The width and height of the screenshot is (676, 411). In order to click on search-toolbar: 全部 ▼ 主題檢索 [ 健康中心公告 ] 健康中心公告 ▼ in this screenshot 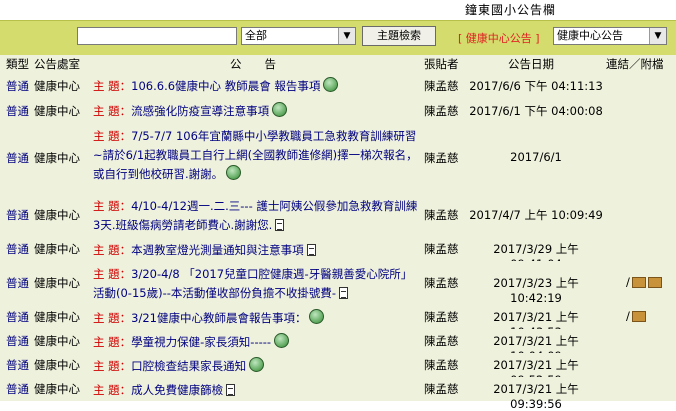, I will do `click(338, 37)`.